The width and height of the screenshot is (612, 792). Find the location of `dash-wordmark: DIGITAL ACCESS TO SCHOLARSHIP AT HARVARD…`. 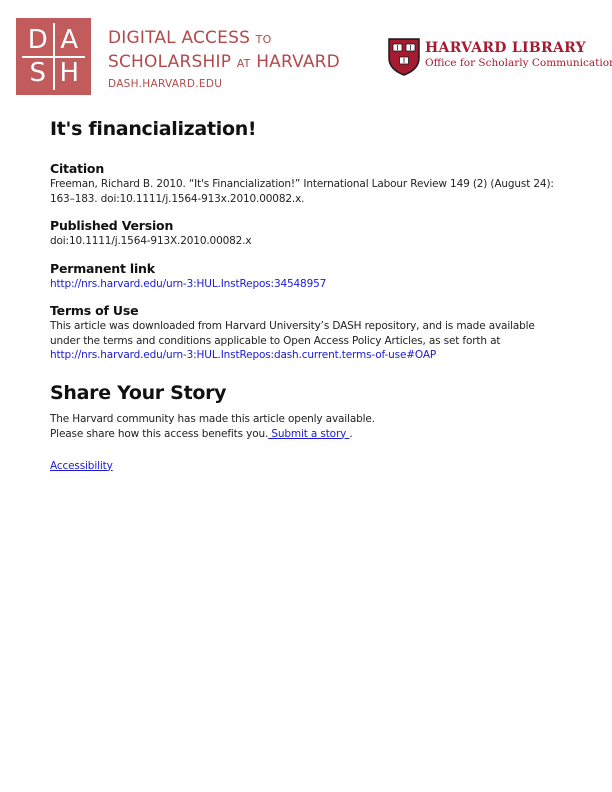

dash-wordmark: DIGITAL ACCESS TO SCHOLARSHIP AT HARVARD… is located at coordinates (224, 58).